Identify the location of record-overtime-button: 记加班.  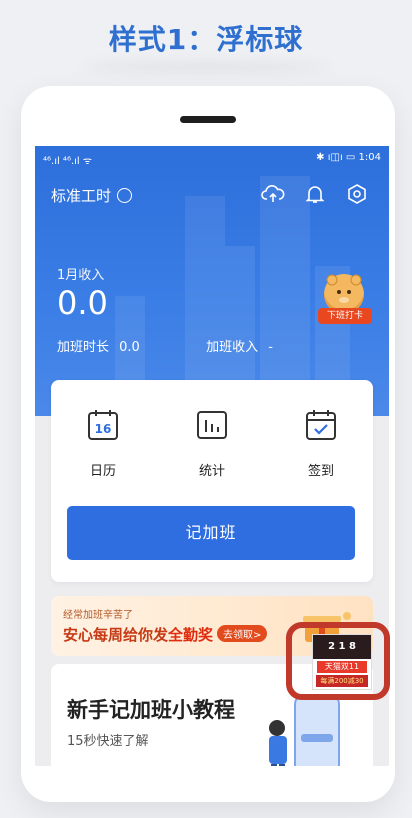
(211, 533).